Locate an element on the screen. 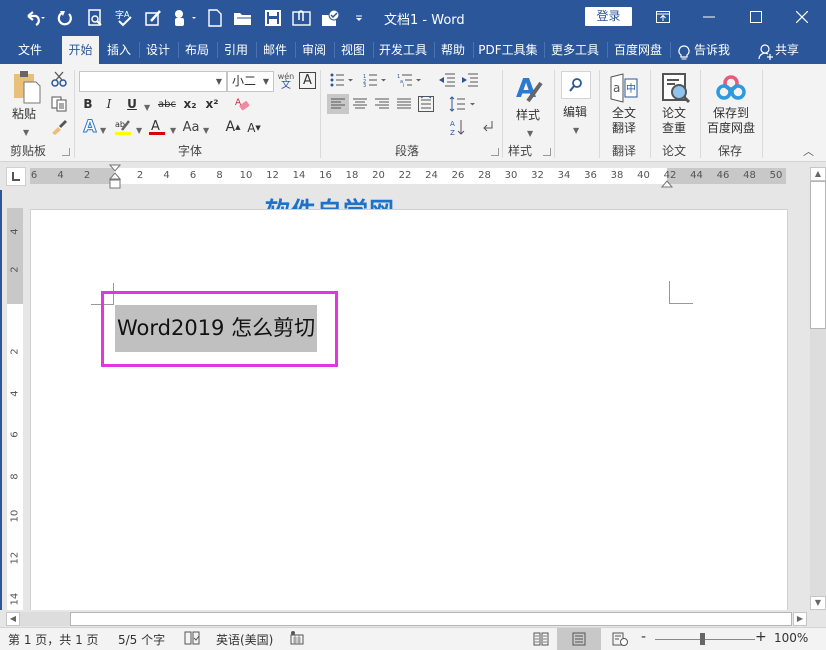 This screenshot has height=650, width=826. vertical-scrollbar-thumb is located at coordinates (818, 255).